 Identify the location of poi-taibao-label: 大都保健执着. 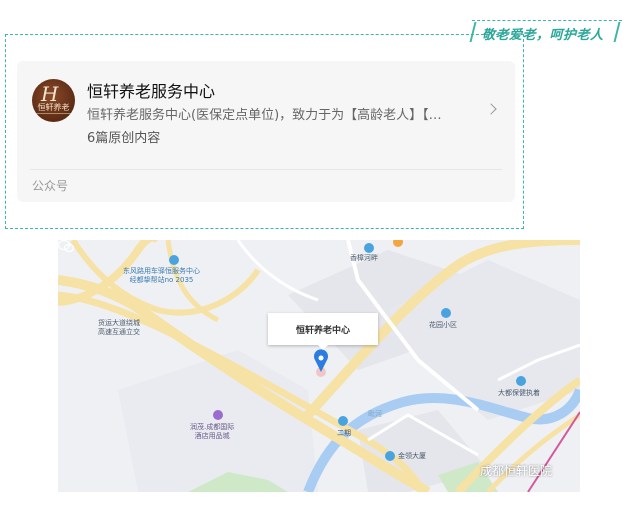
(519, 393).